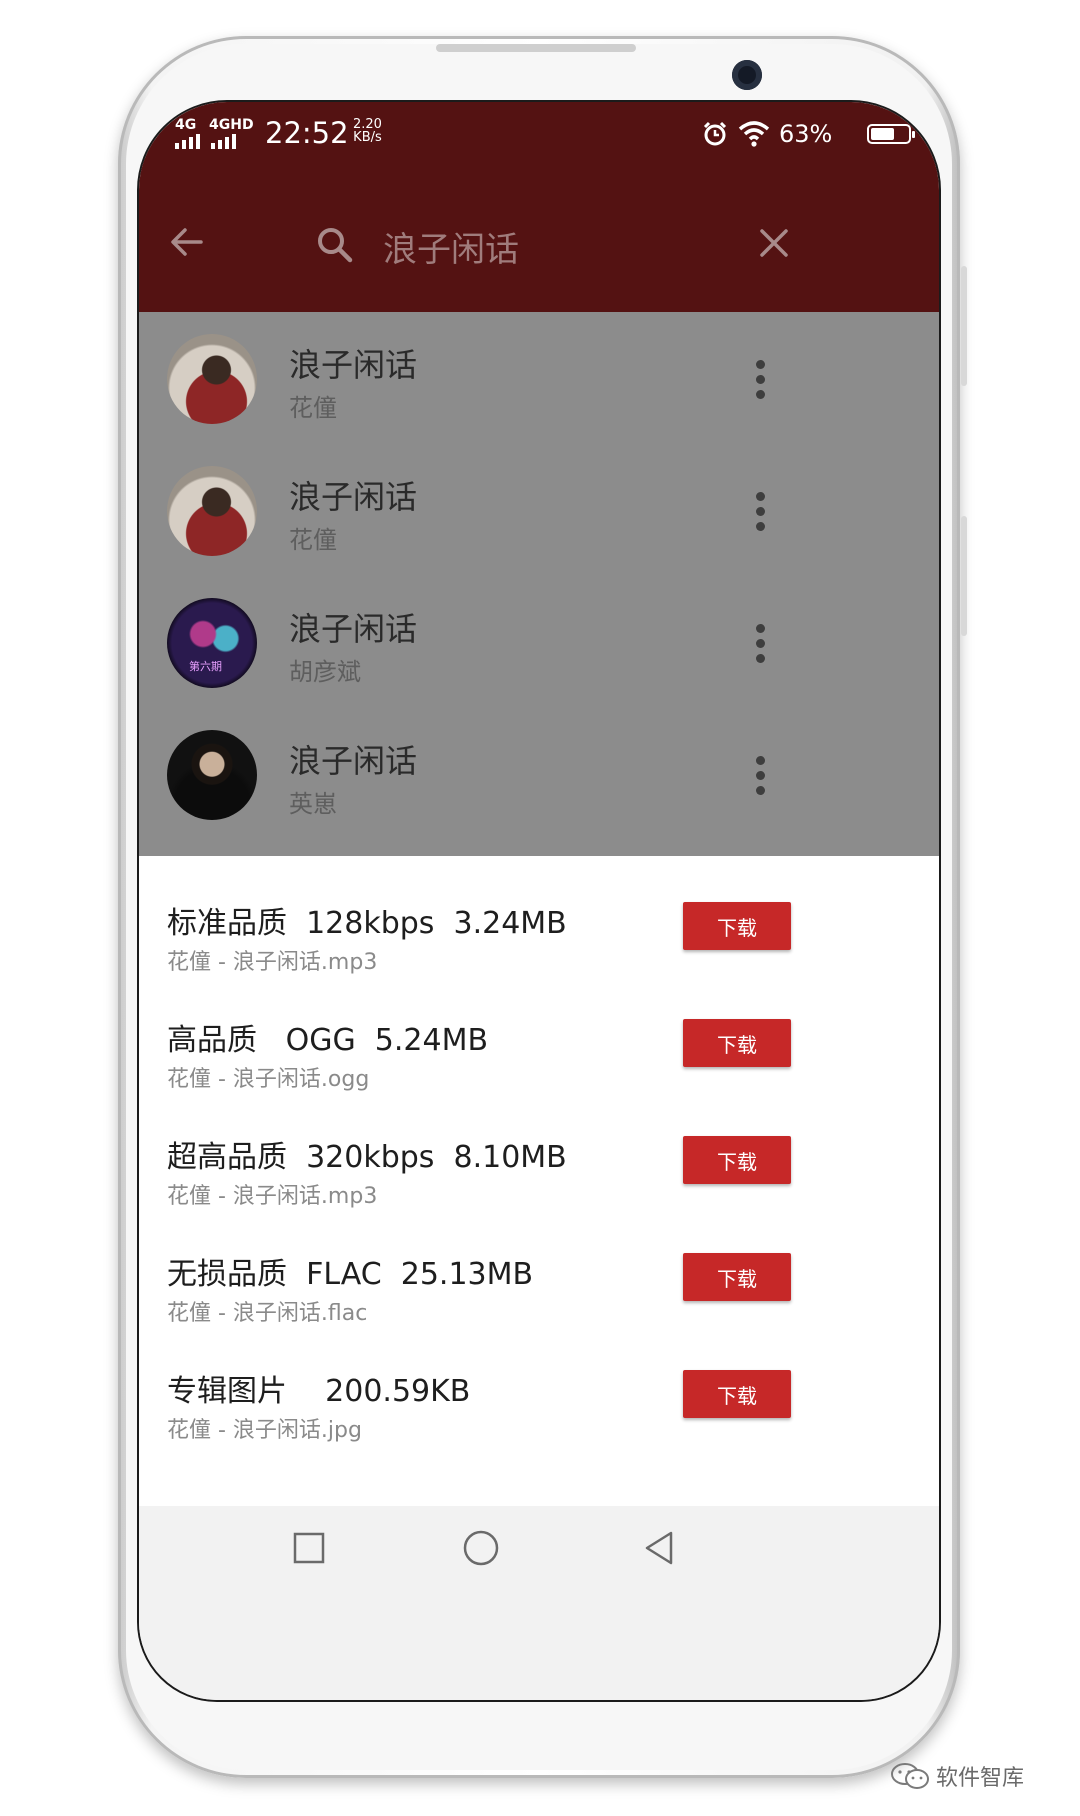 This screenshot has height=1816, width=1080. What do you see at coordinates (325, 672) in the screenshot?
I see `song-artist: 胡彦斌` at bounding box center [325, 672].